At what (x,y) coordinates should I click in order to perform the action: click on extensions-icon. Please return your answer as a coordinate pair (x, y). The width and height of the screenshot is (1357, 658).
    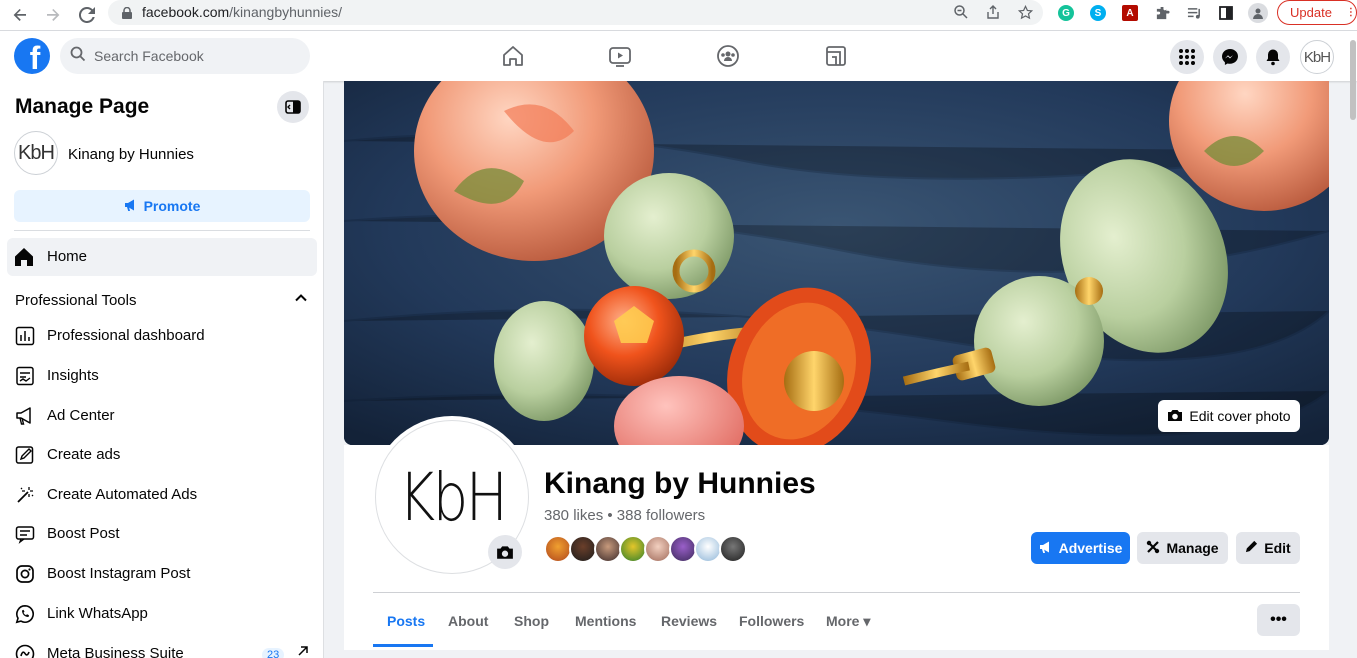
    Looking at the image, I should click on (1162, 13).